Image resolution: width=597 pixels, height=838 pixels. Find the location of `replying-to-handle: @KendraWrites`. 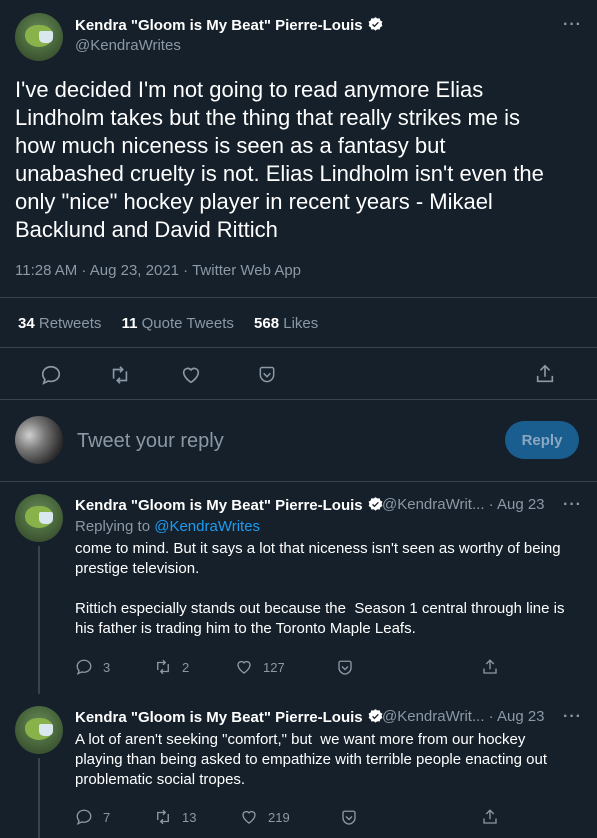

replying-to-handle: @KendraWrites is located at coordinates (207, 526).